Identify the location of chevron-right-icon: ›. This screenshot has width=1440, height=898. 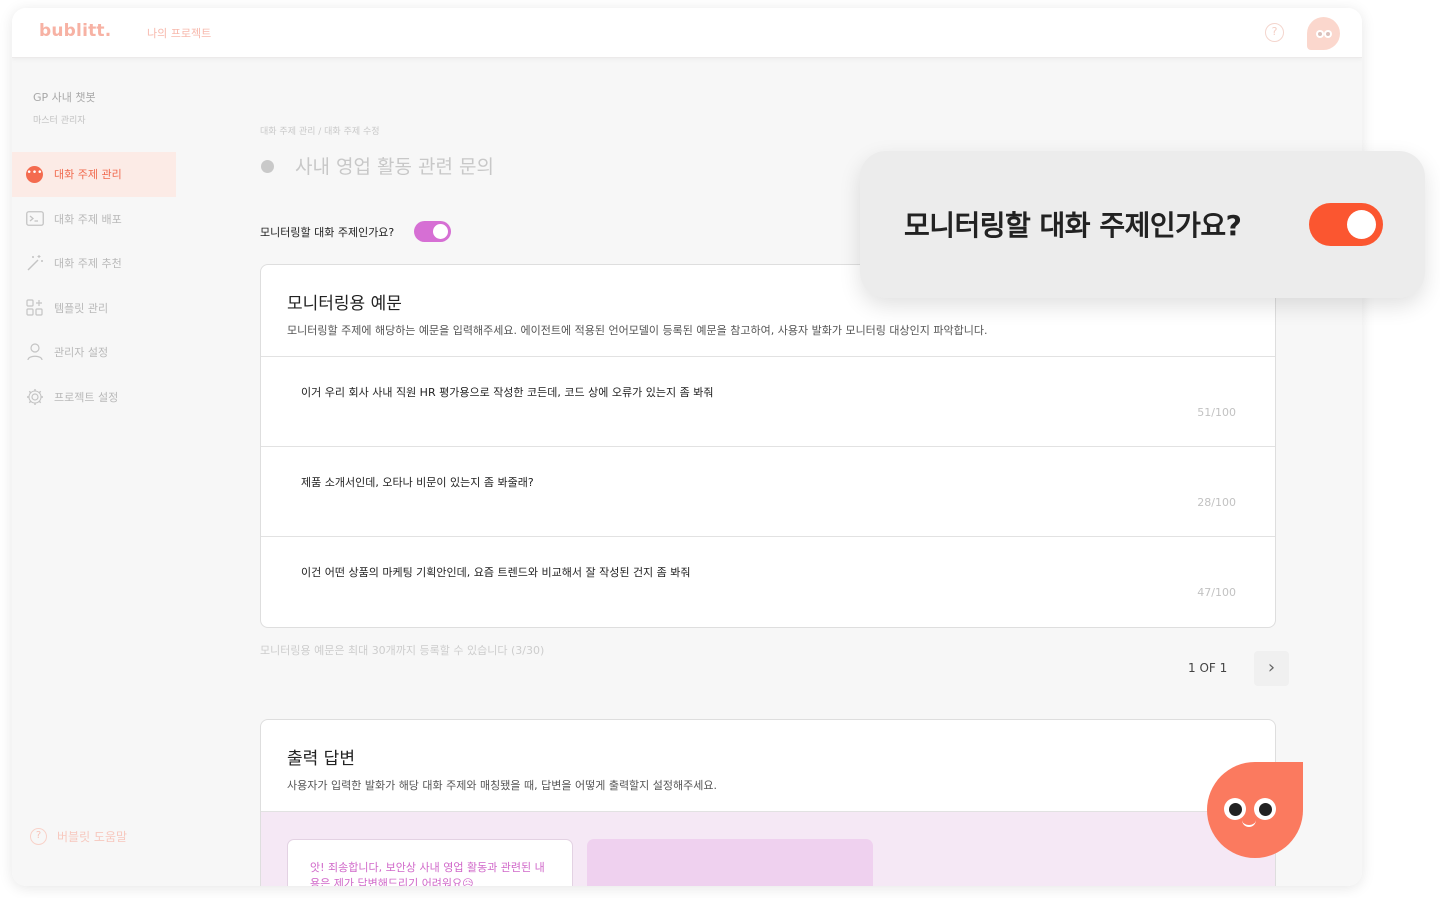
(1271, 668).